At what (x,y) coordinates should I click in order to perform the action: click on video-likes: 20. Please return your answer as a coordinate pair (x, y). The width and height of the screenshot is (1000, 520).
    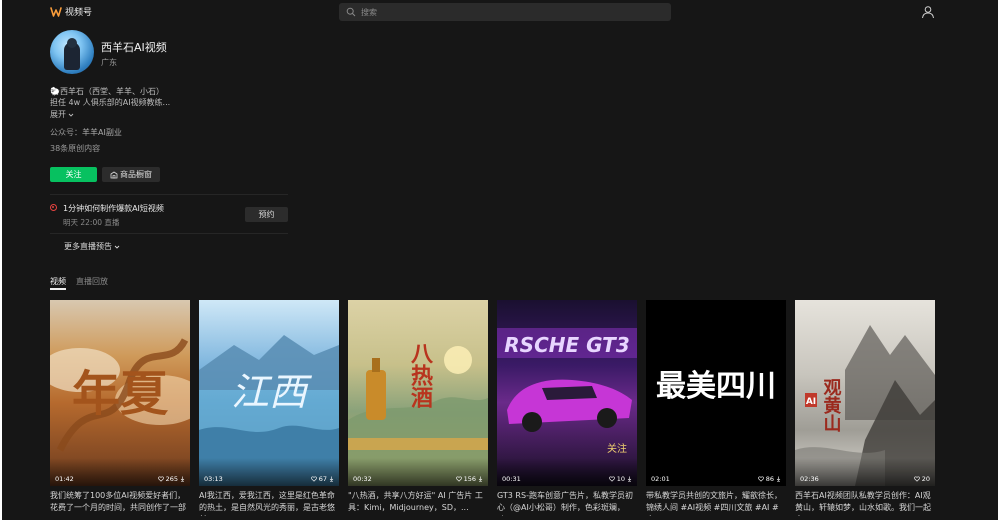
    Looking at the image, I should click on (921, 479).